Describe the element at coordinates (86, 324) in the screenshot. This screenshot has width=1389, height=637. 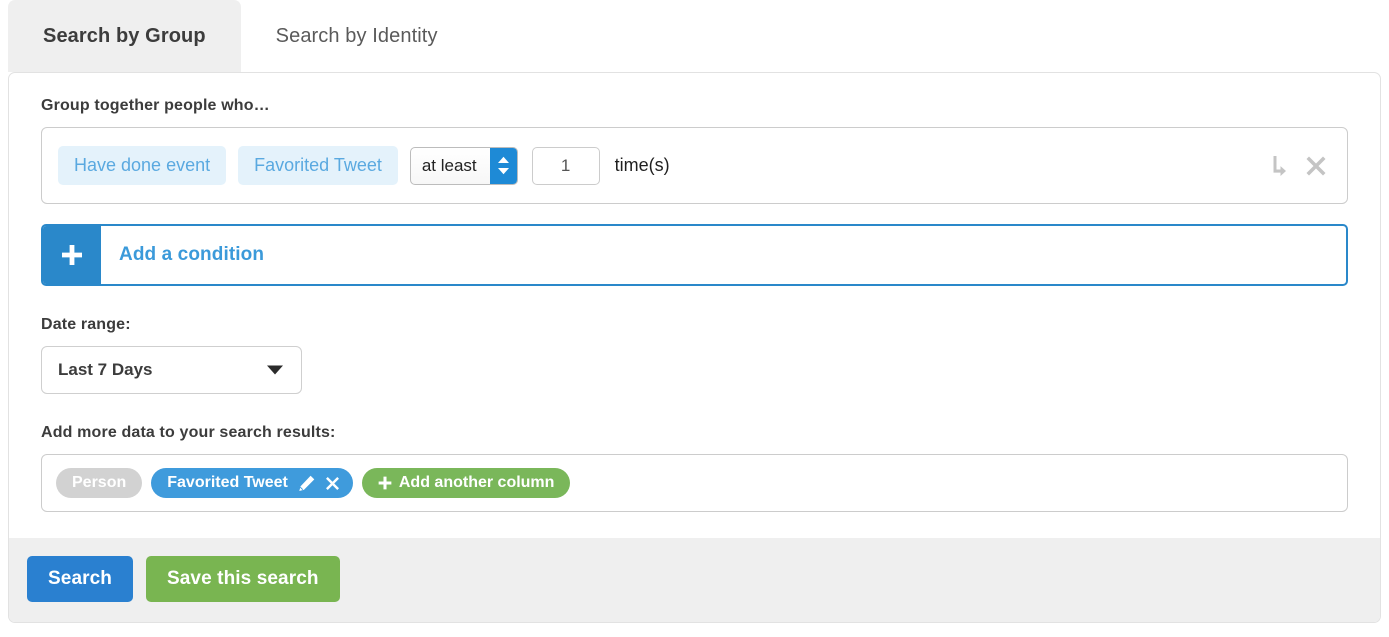
I see `date-range-label: Date range:` at that location.